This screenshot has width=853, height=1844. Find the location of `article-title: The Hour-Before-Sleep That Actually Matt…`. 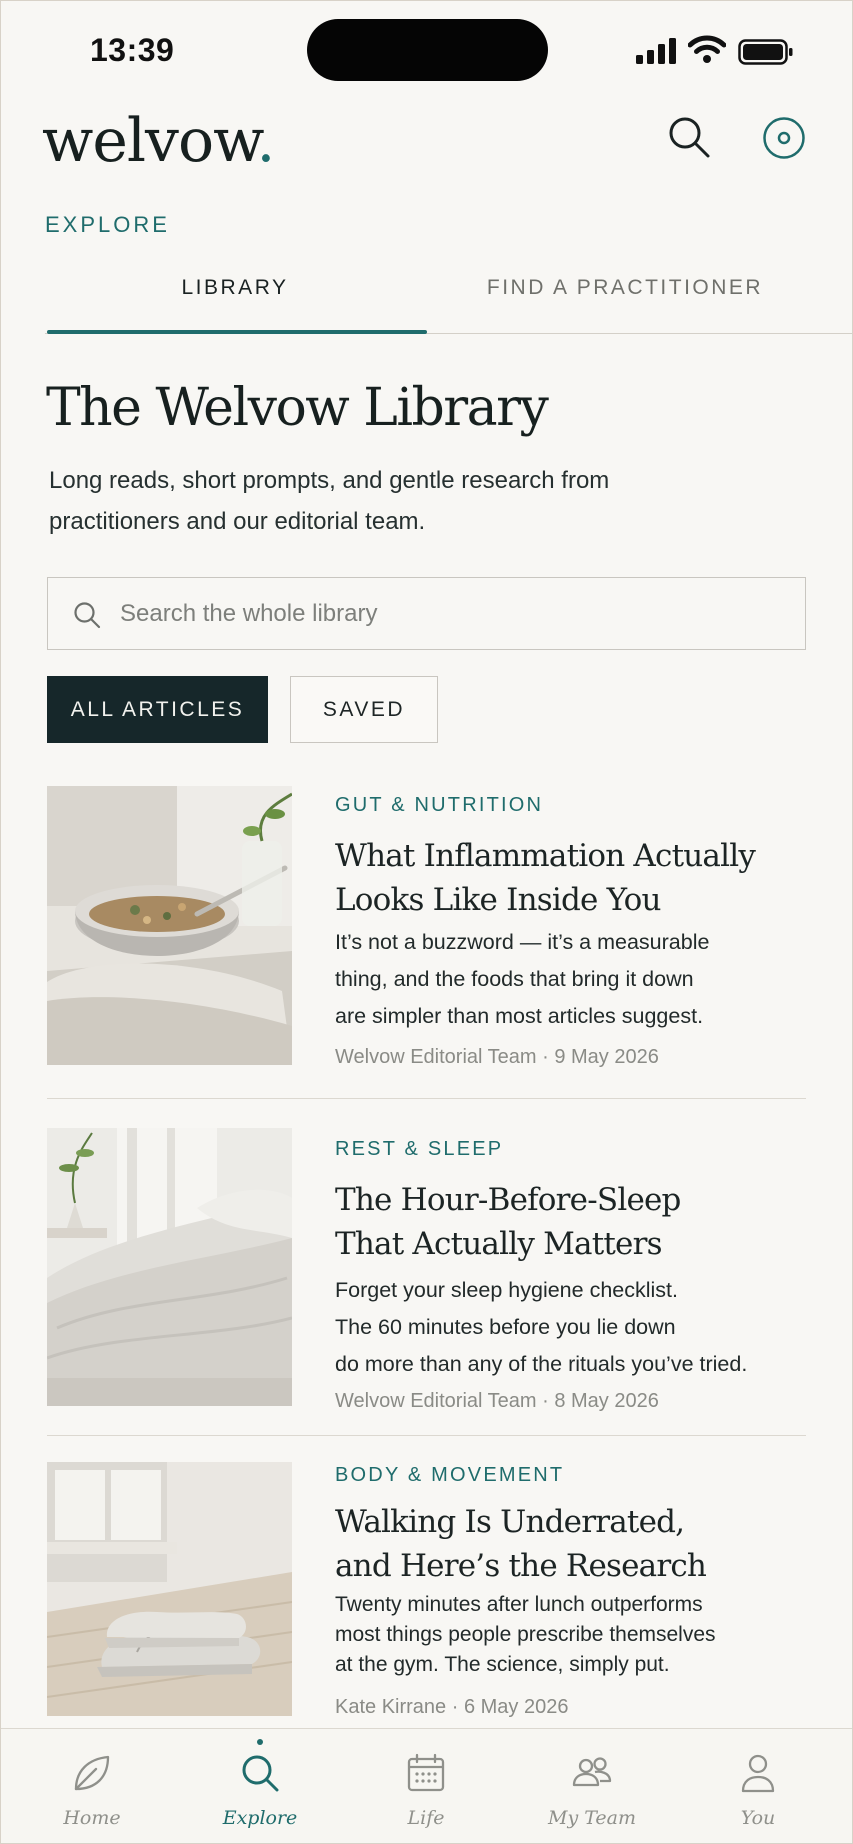

article-title: The Hour-Before-Sleep That Actually Matt… is located at coordinates (565, 1222).